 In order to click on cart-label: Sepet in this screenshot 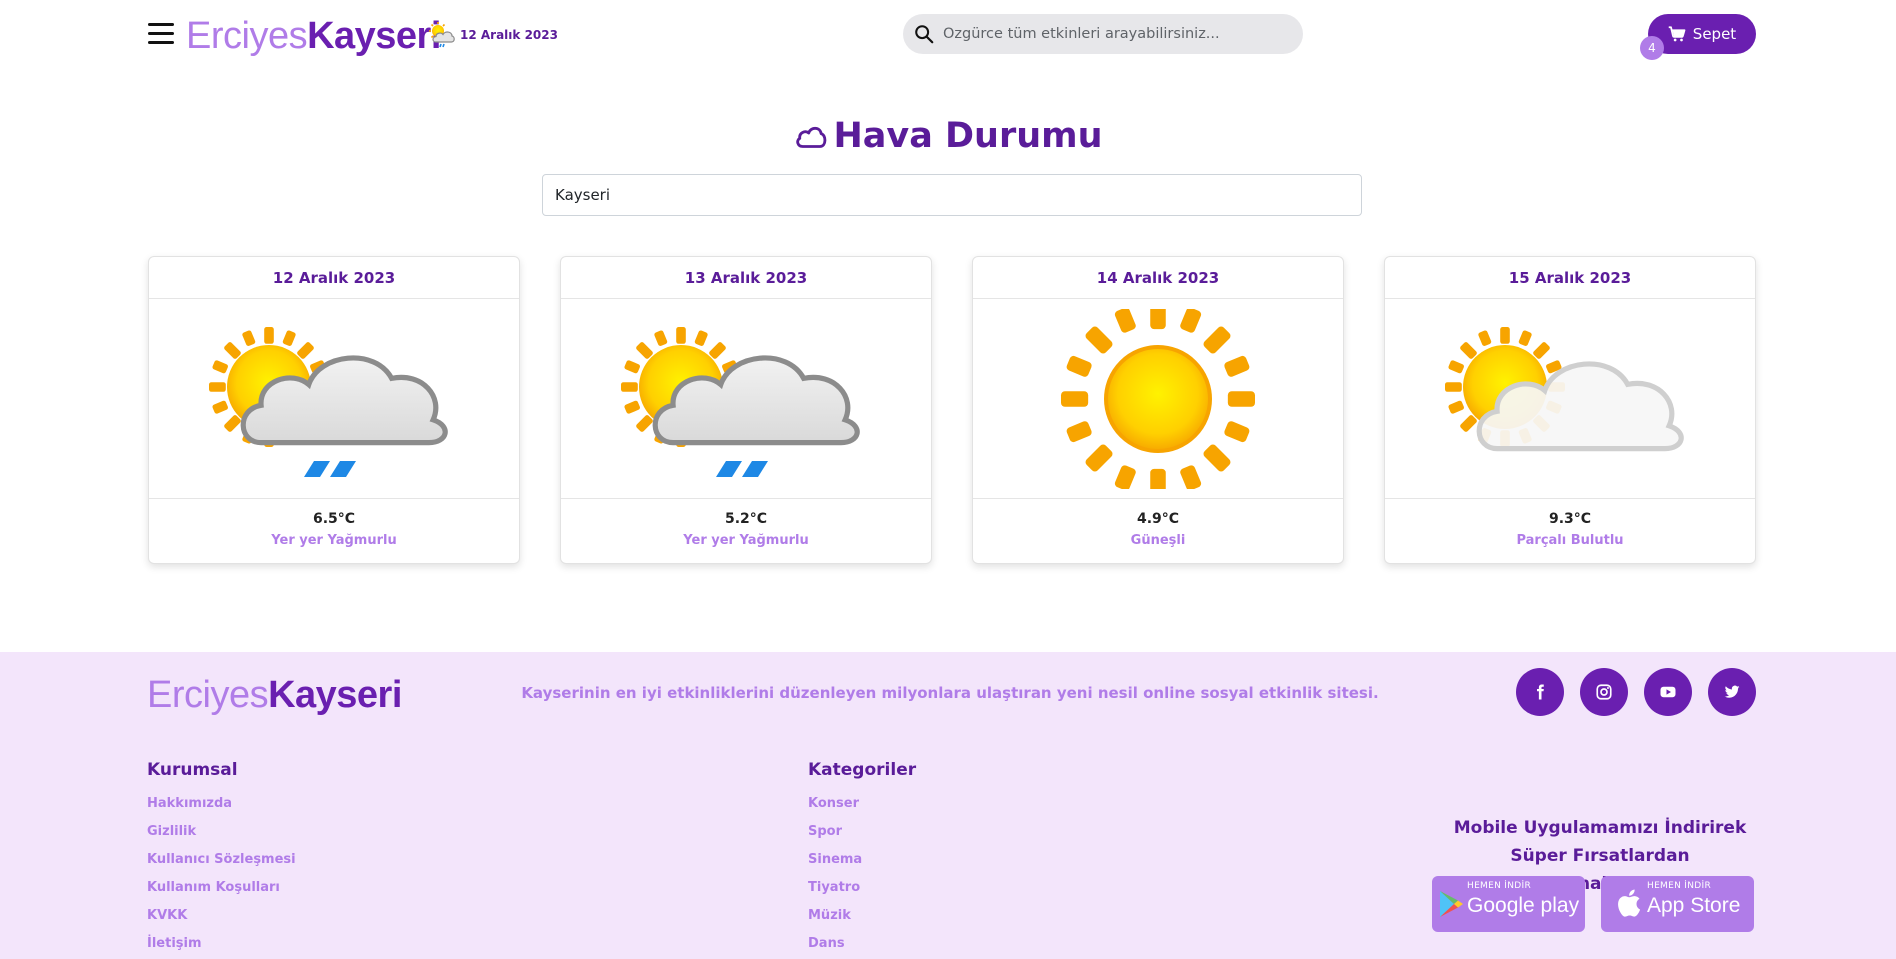, I will do `click(1714, 34)`.